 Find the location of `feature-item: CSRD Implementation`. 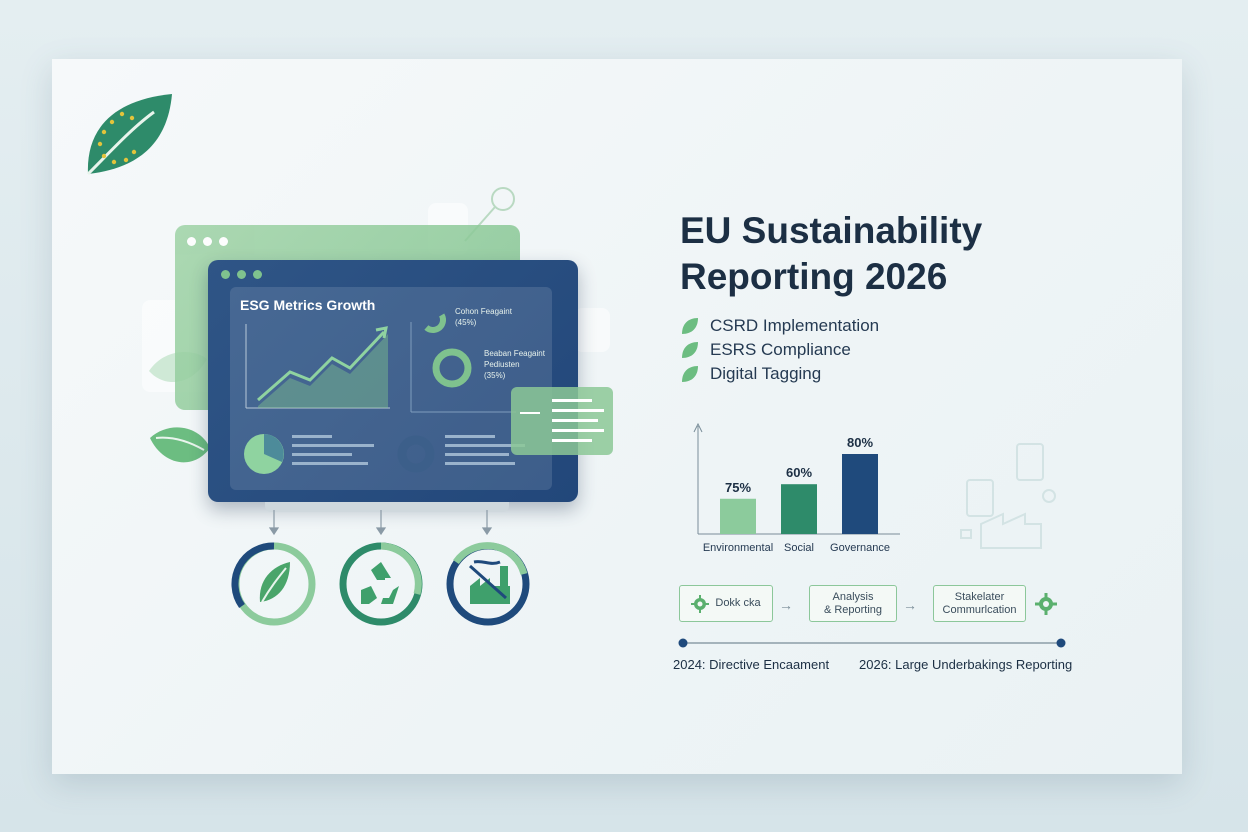

feature-item: CSRD Implementation is located at coordinates (779, 326).